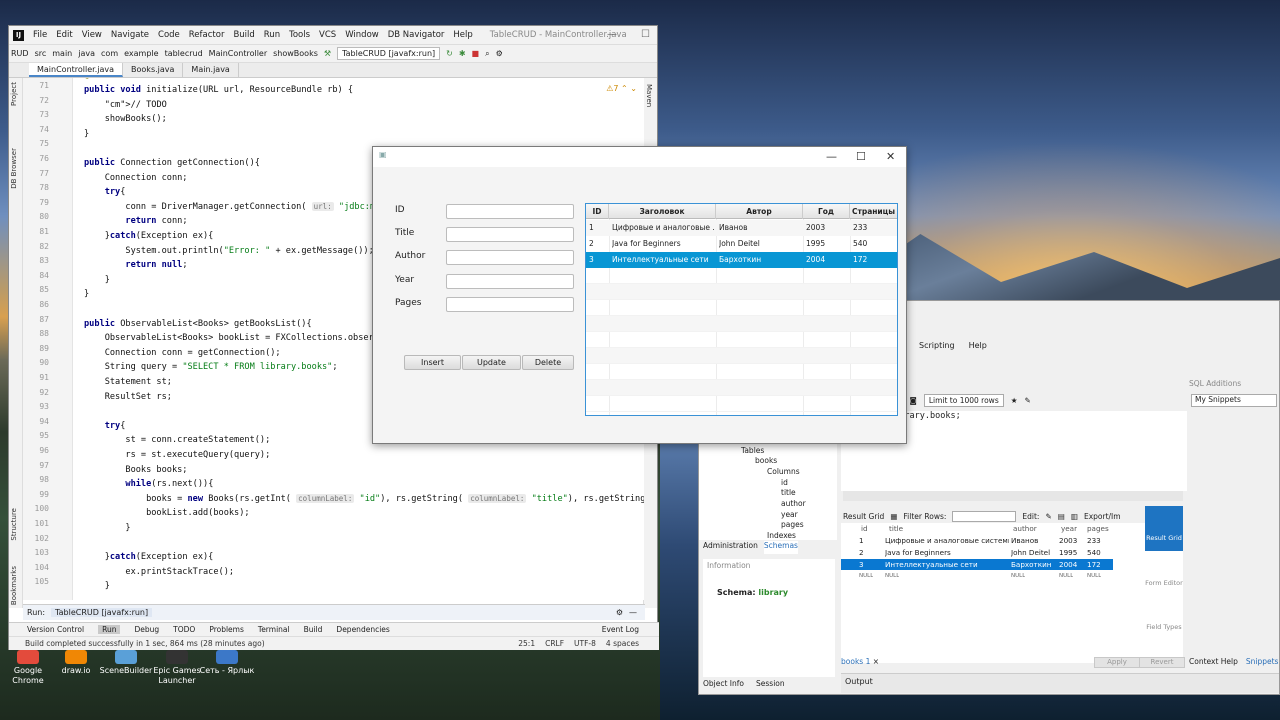 The image size is (1280, 720). What do you see at coordinates (554, 643) in the screenshot?
I see `status-line-sep: CRLF` at bounding box center [554, 643].